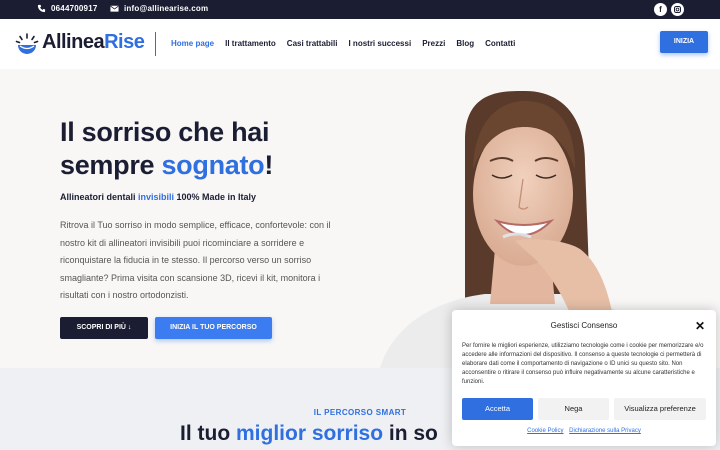  What do you see at coordinates (114, 8) in the screenshot?
I see `mail-icon` at bounding box center [114, 8].